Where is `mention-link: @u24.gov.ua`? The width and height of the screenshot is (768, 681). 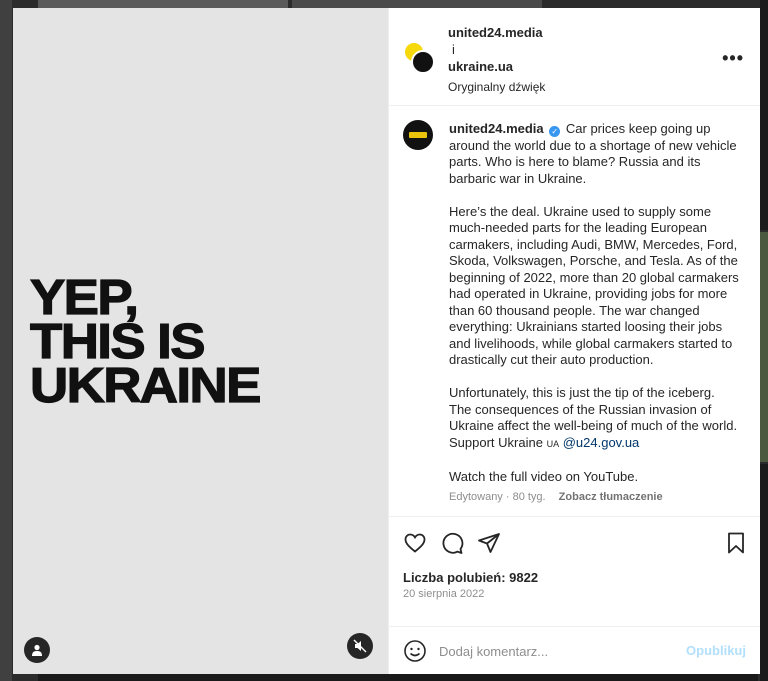
mention-link: @u24.gov.ua is located at coordinates (601, 442).